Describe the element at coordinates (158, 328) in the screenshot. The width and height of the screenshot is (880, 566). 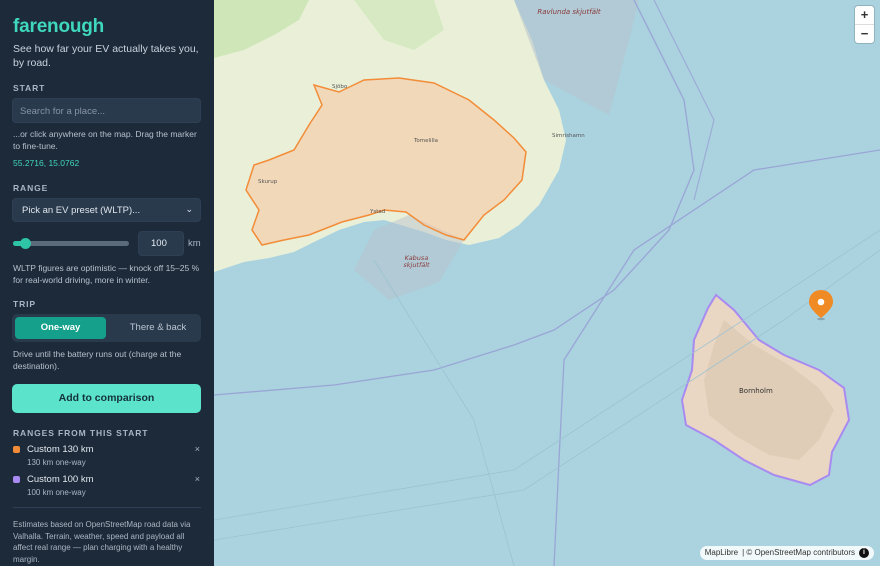
I see `there-and-back-option: There & back` at that location.